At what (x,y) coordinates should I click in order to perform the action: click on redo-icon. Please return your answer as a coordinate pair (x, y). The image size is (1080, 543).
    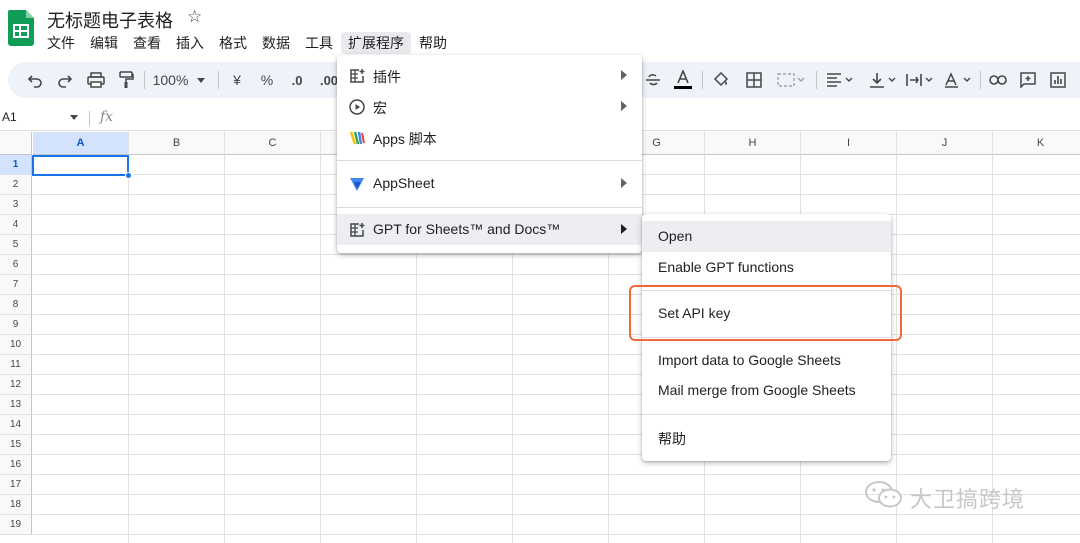
    Looking at the image, I should click on (65, 80).